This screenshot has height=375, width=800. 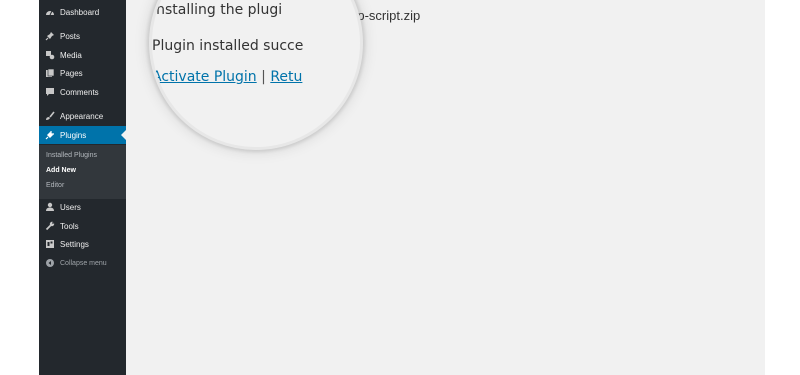 I want to click on collapse-menu-label: Collapse menu, so click(x=83, y=263).